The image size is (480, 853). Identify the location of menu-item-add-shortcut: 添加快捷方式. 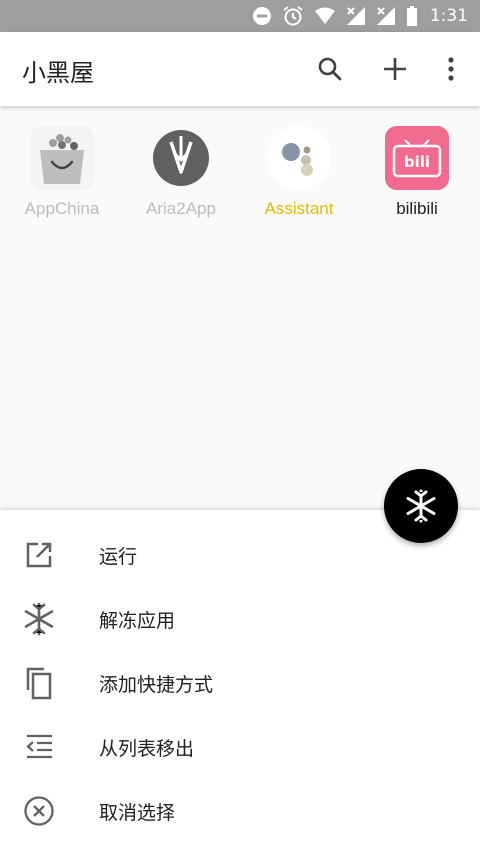
(240, 683).